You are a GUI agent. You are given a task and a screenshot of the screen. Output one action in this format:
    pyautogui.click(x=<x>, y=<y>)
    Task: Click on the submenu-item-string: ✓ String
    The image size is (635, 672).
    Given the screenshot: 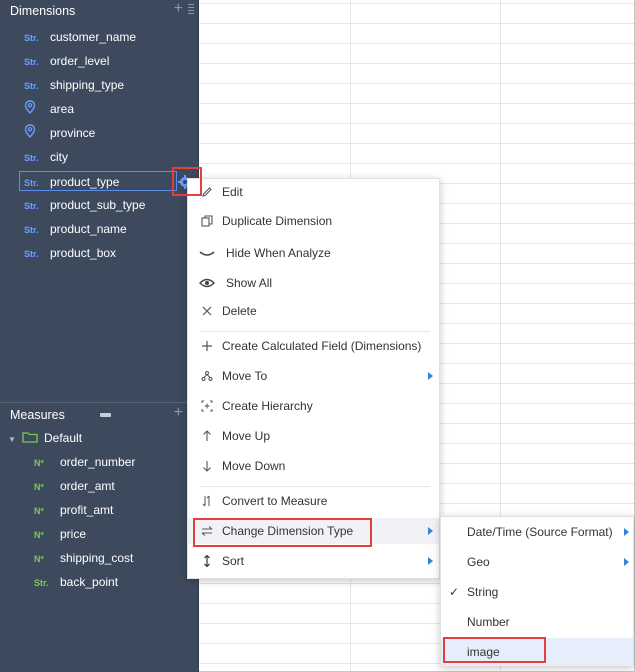 What is the action you would take?
    pyautogui.click(x=537, y=592)
    